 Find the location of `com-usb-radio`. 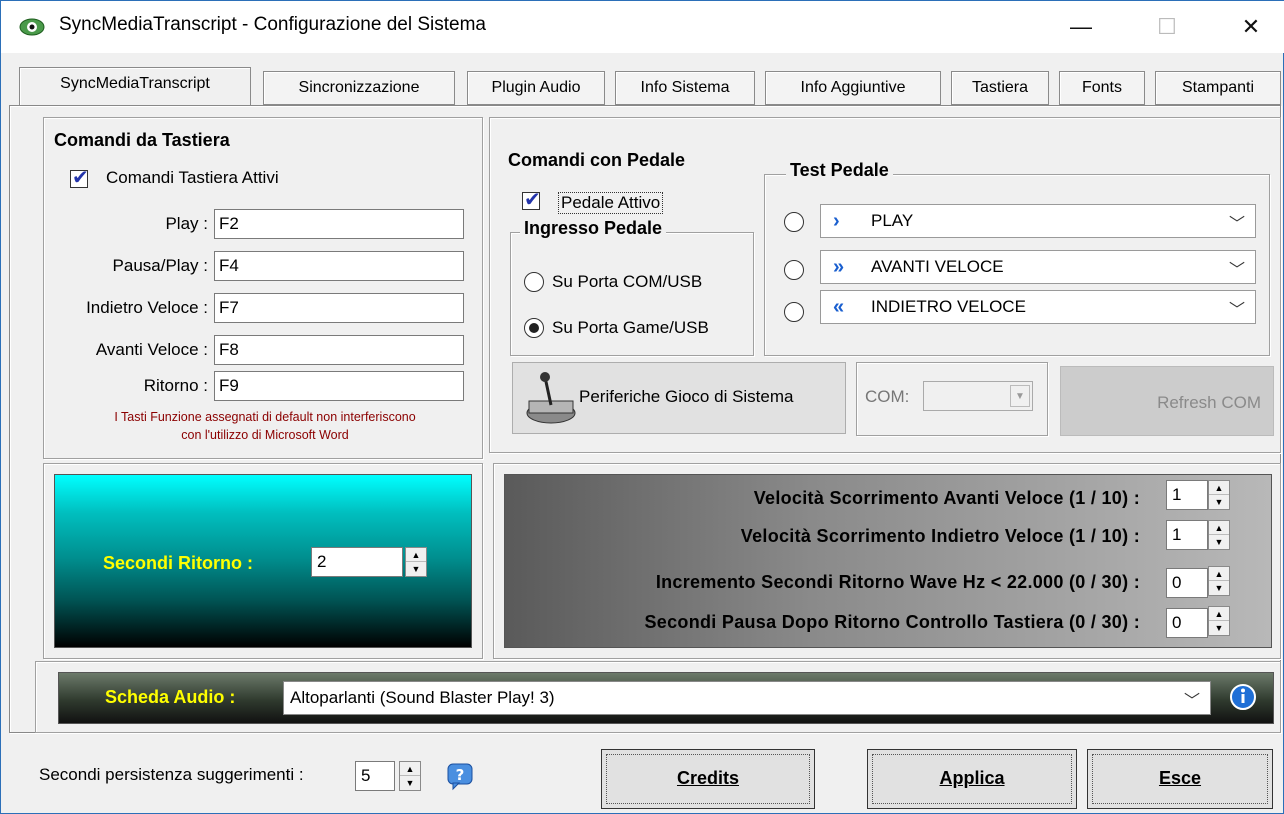

com-usb-radio is located at coordinates (534, 282).